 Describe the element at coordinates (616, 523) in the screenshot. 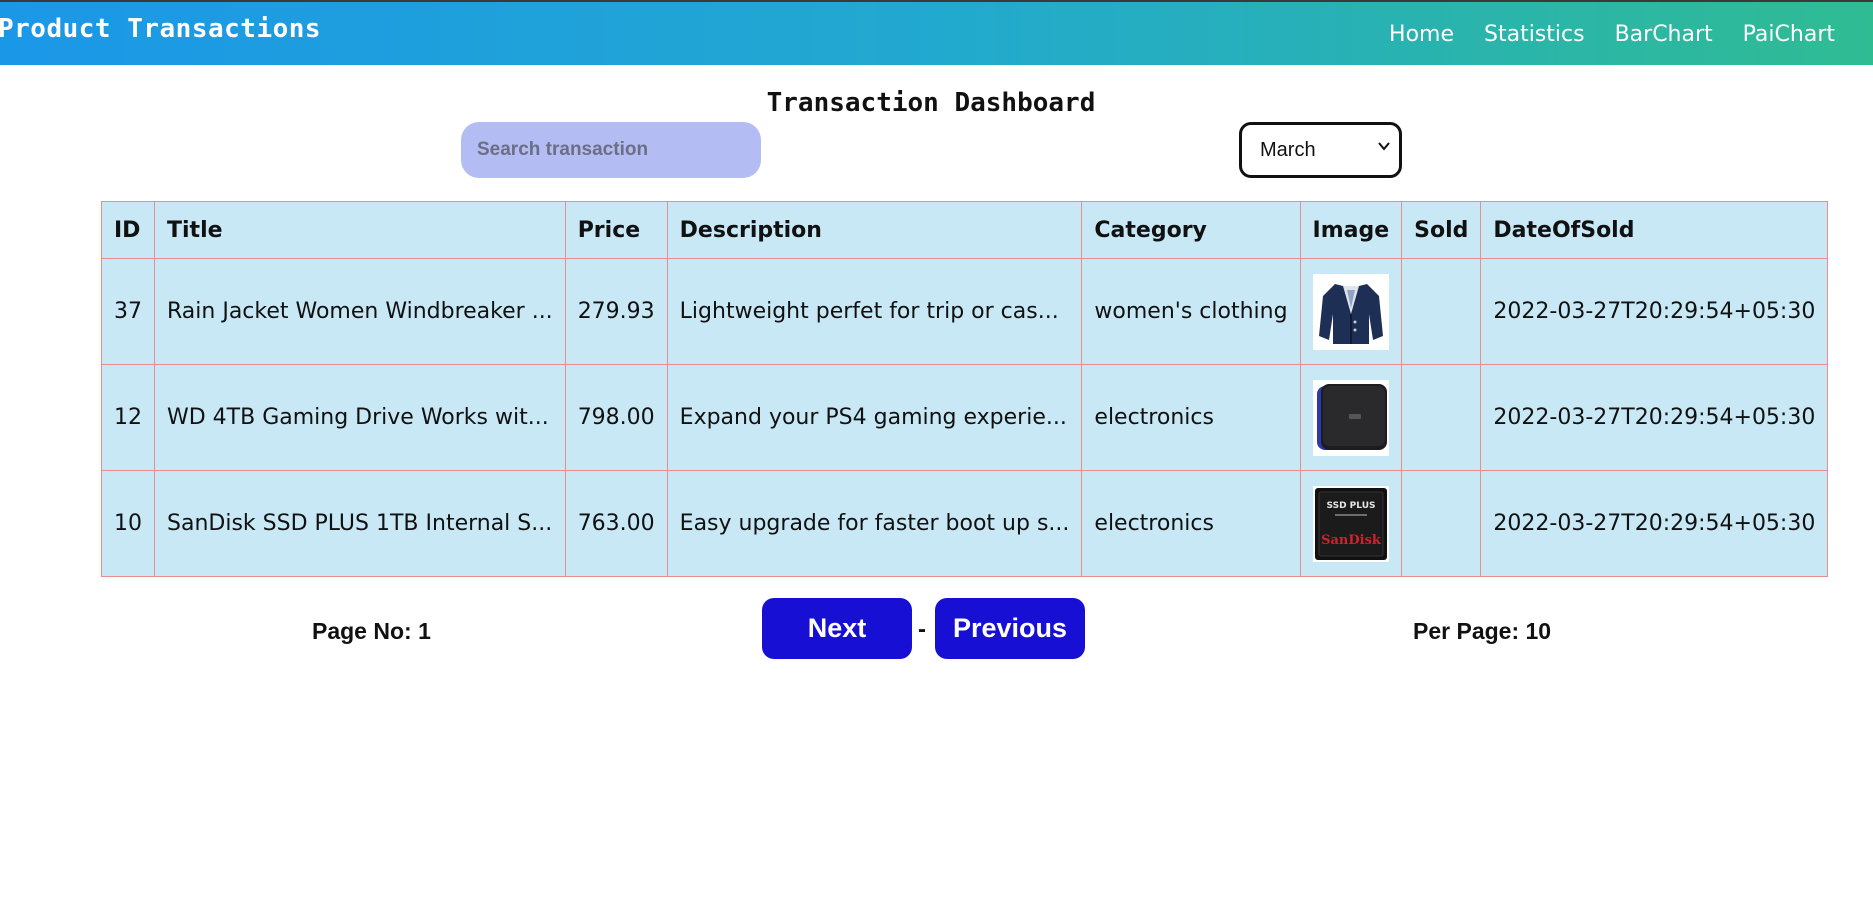

I see `cell-price: 763.00` at that location.